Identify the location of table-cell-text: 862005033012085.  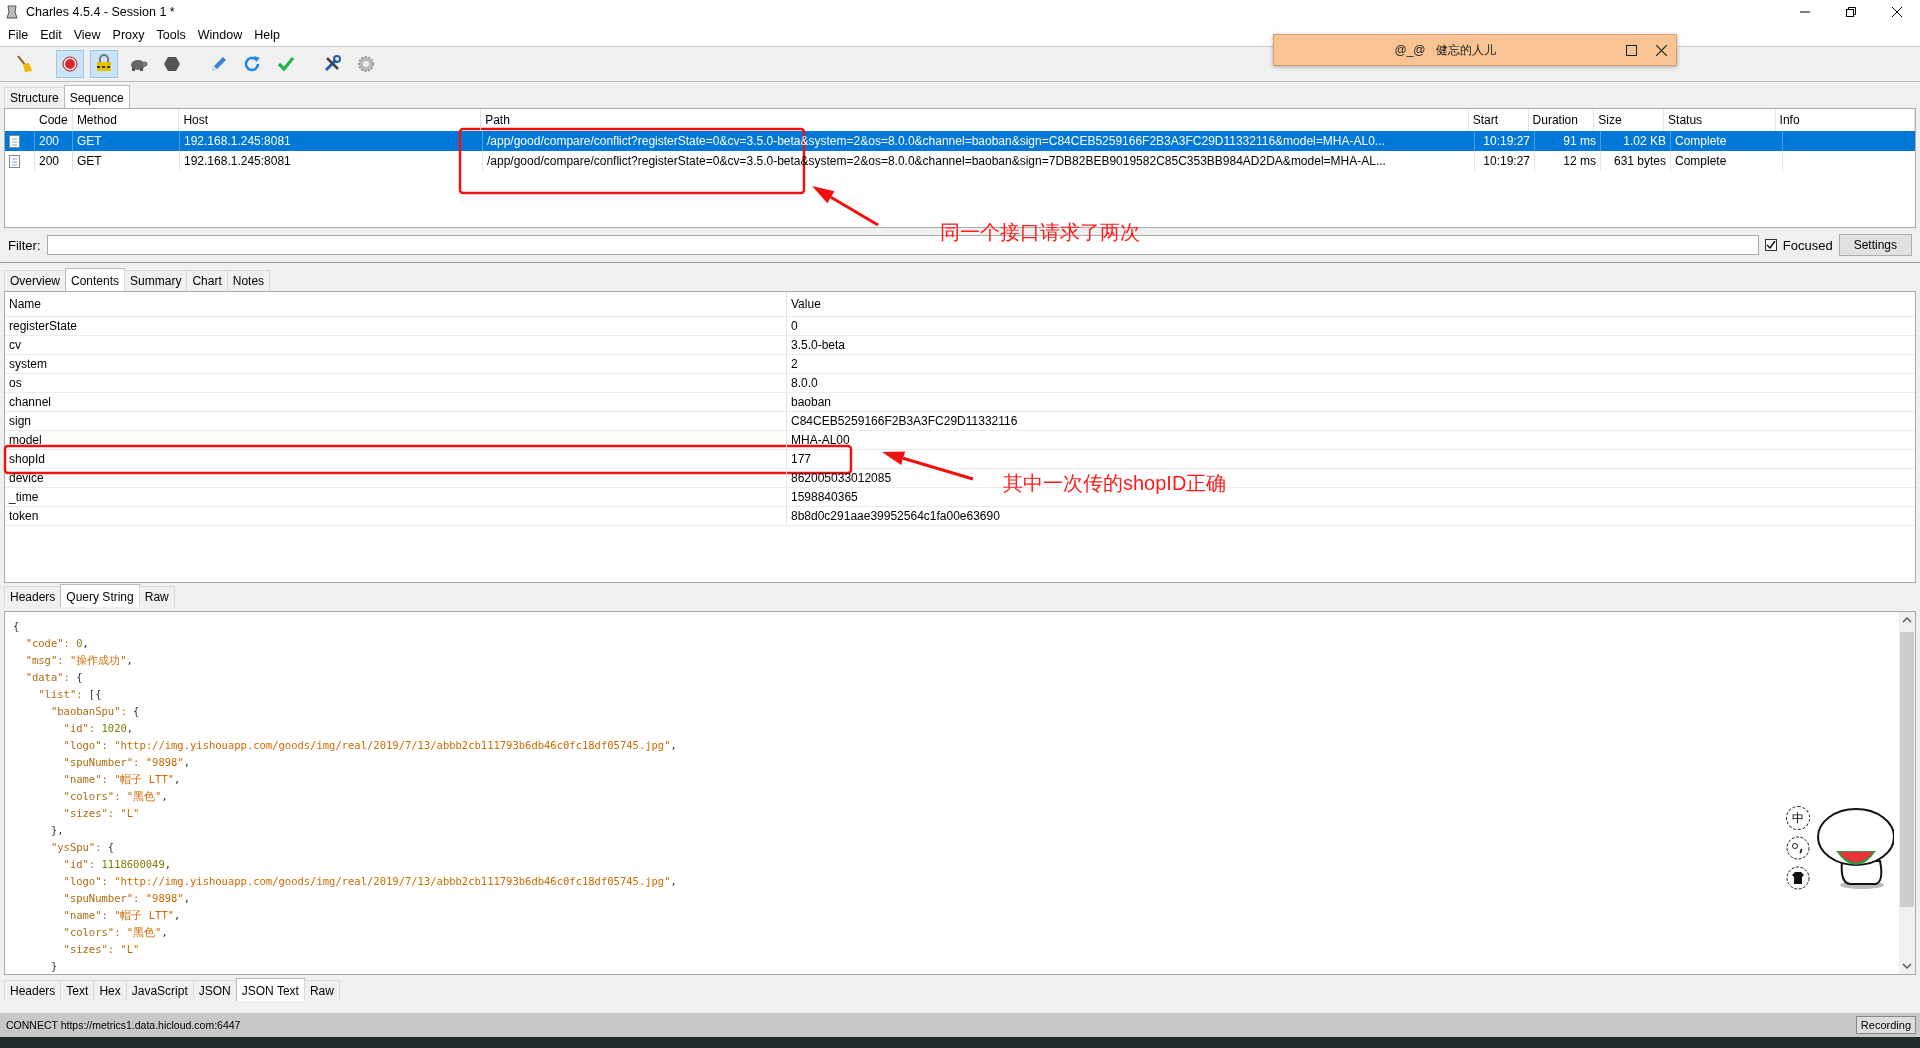
(841, 478).